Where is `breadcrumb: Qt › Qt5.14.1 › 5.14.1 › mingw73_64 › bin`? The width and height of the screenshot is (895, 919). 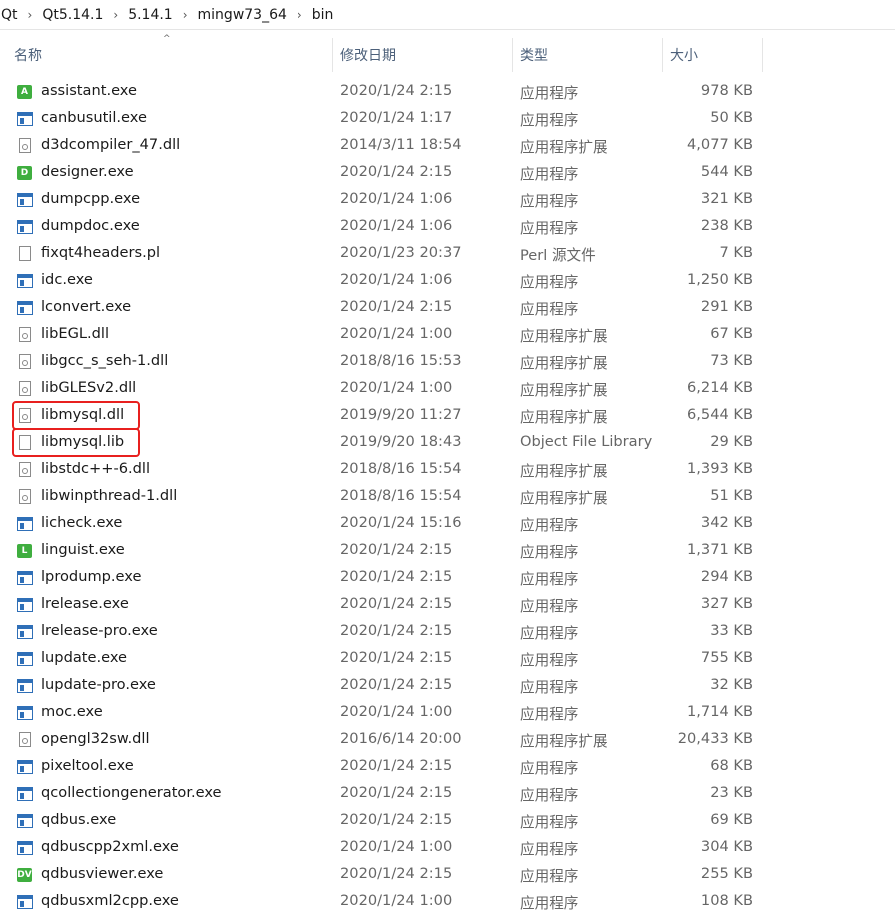
breadcrumb: Qt › Qt5.14.1 › 5.14.1 › mingw73_64 › bin is located at coordinates (447, 15).